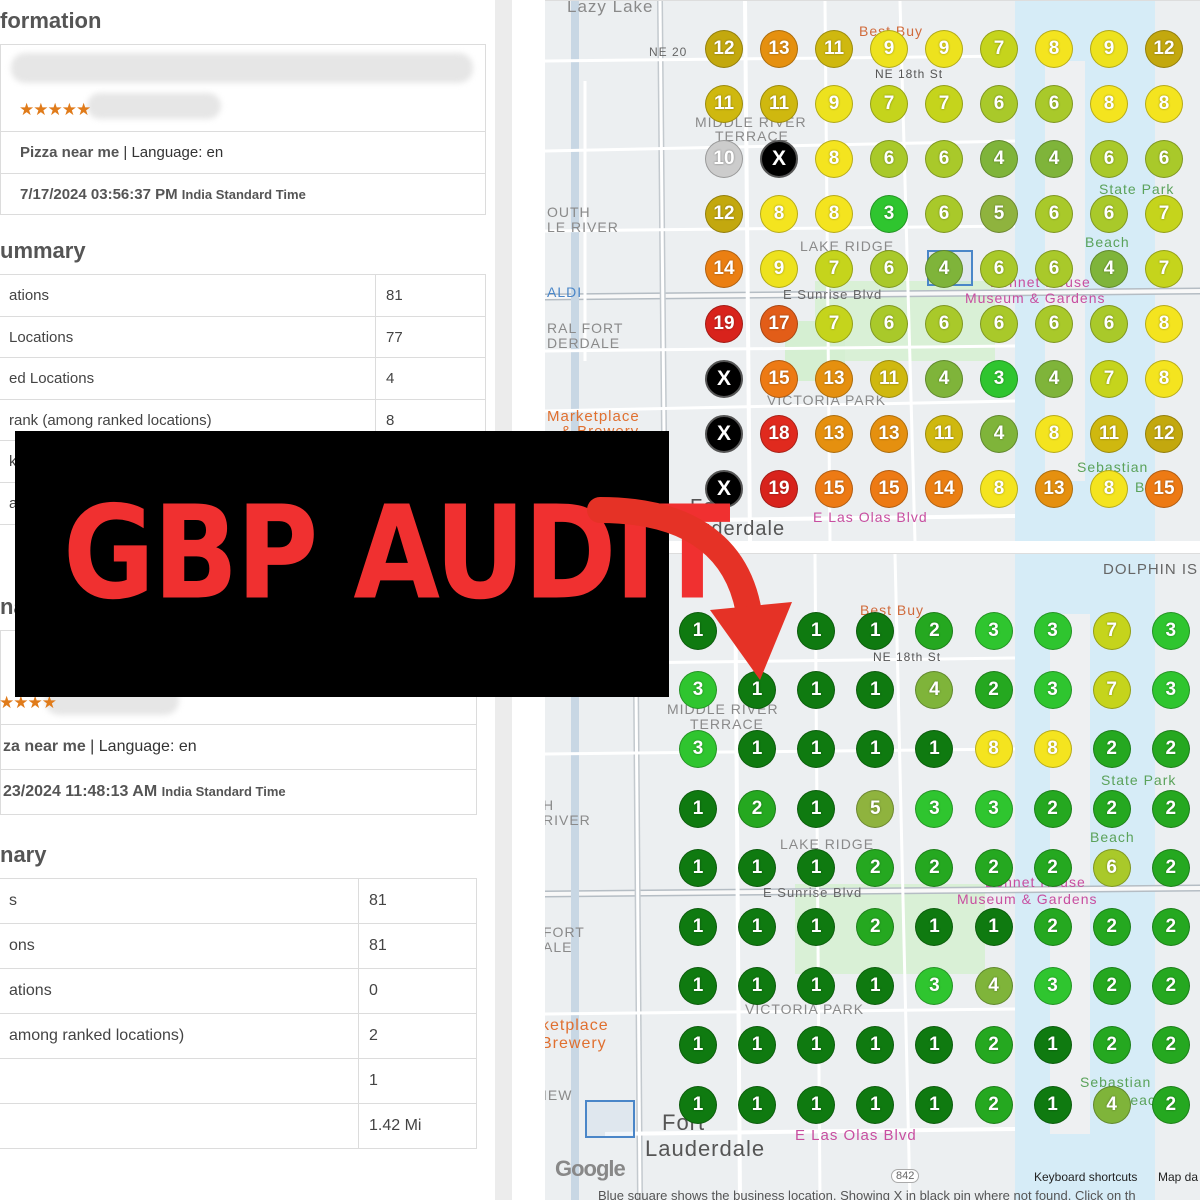 The width and height of the screenshot is (1200, 1200). Describe the element at coordinates (1178, 1177) in the screenshot. I see `map-data-link: Map da` at that location.